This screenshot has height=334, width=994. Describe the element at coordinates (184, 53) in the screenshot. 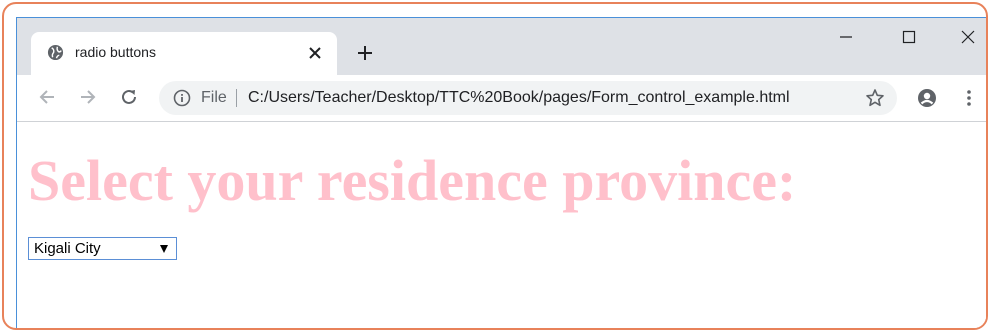

I see `tab-radio-buttons: radio buttons` at that location.